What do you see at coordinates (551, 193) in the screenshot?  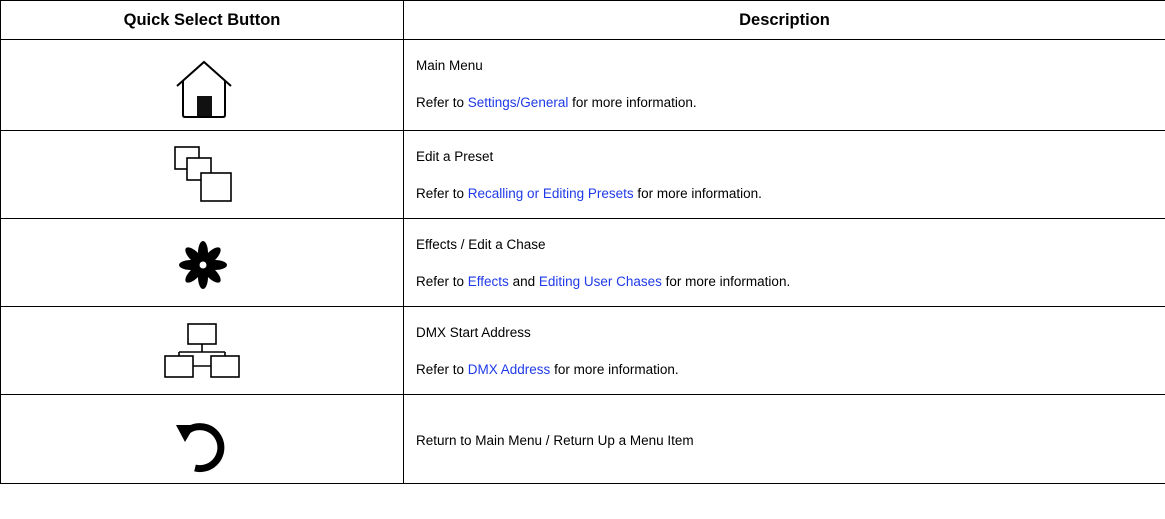 I see `link-recalling-editing-presets: Recalling or Editing Presets` at bounding box center [551, 193].